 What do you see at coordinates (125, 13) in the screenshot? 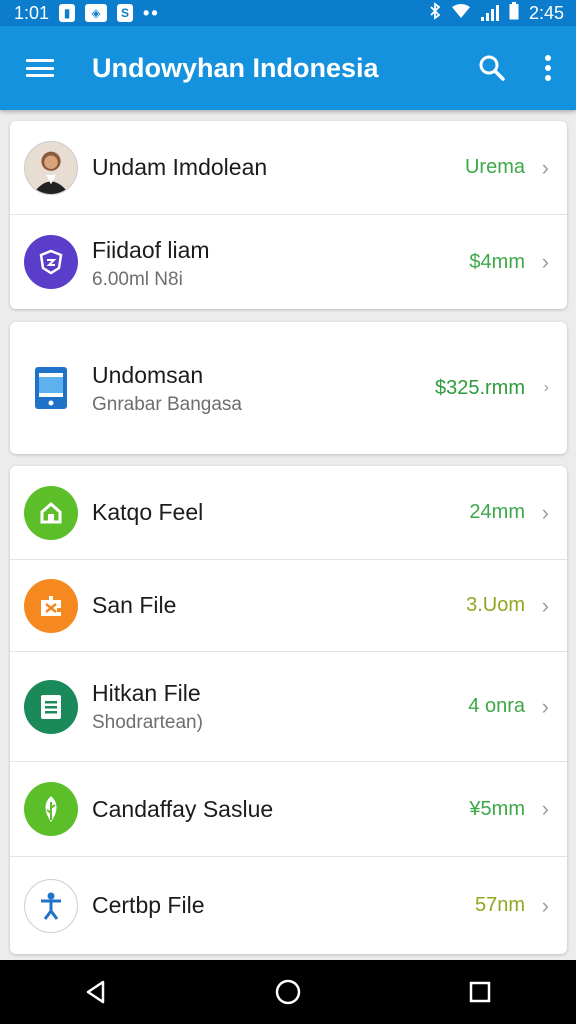
I see `notification-s-icon: S` at bounding box center [125, 13].